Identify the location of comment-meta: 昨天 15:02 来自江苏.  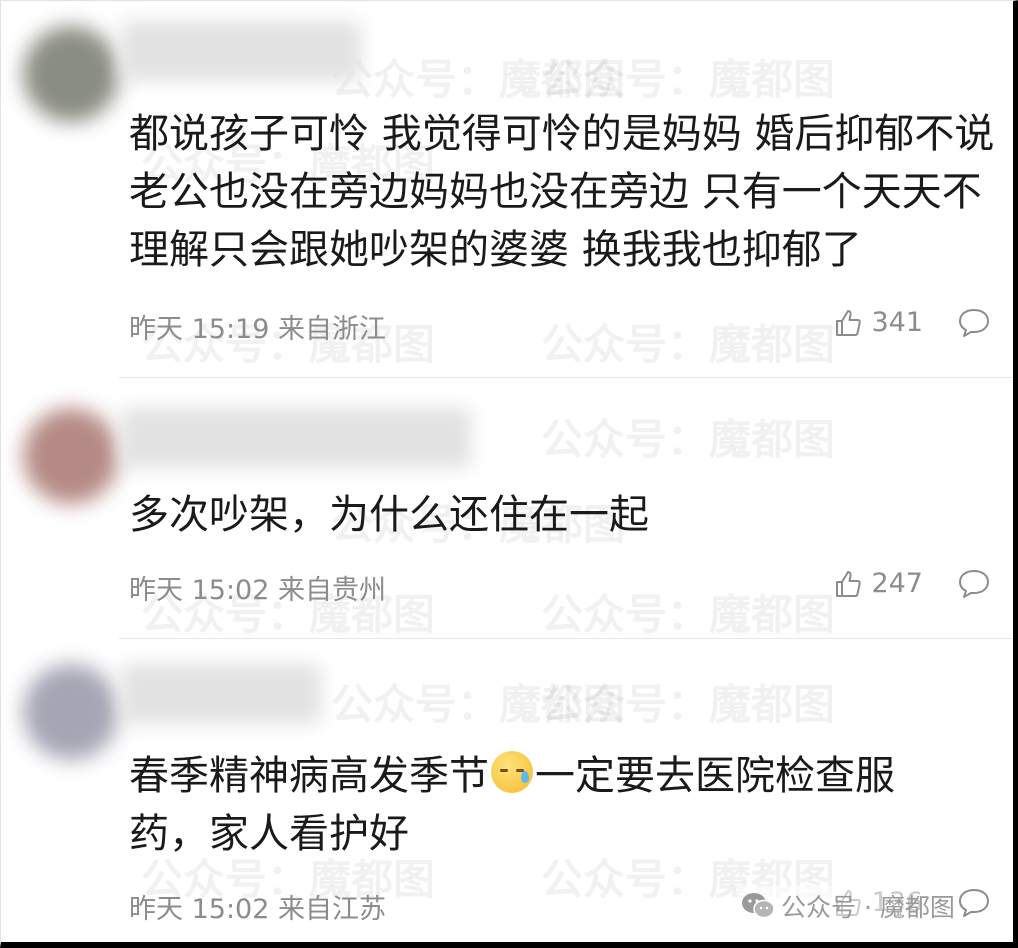
(257, 909).